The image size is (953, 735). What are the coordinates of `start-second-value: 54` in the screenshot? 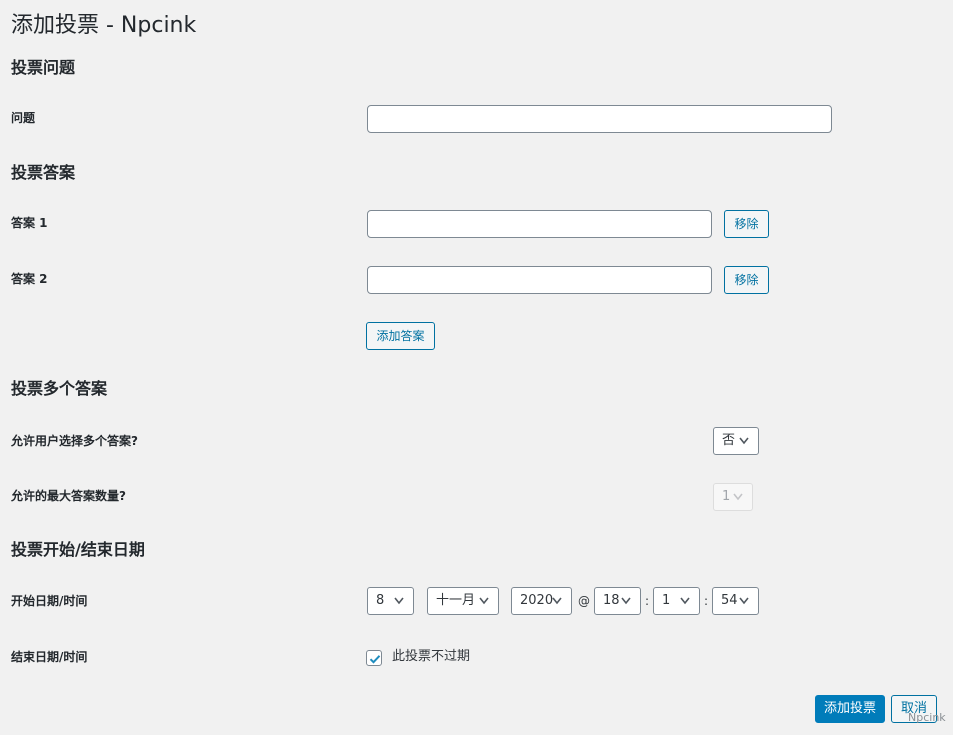 It's located at (729, 600).